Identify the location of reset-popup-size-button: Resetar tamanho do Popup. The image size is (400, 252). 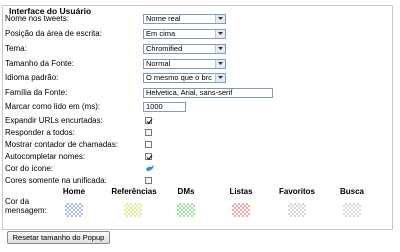
(58, 237).